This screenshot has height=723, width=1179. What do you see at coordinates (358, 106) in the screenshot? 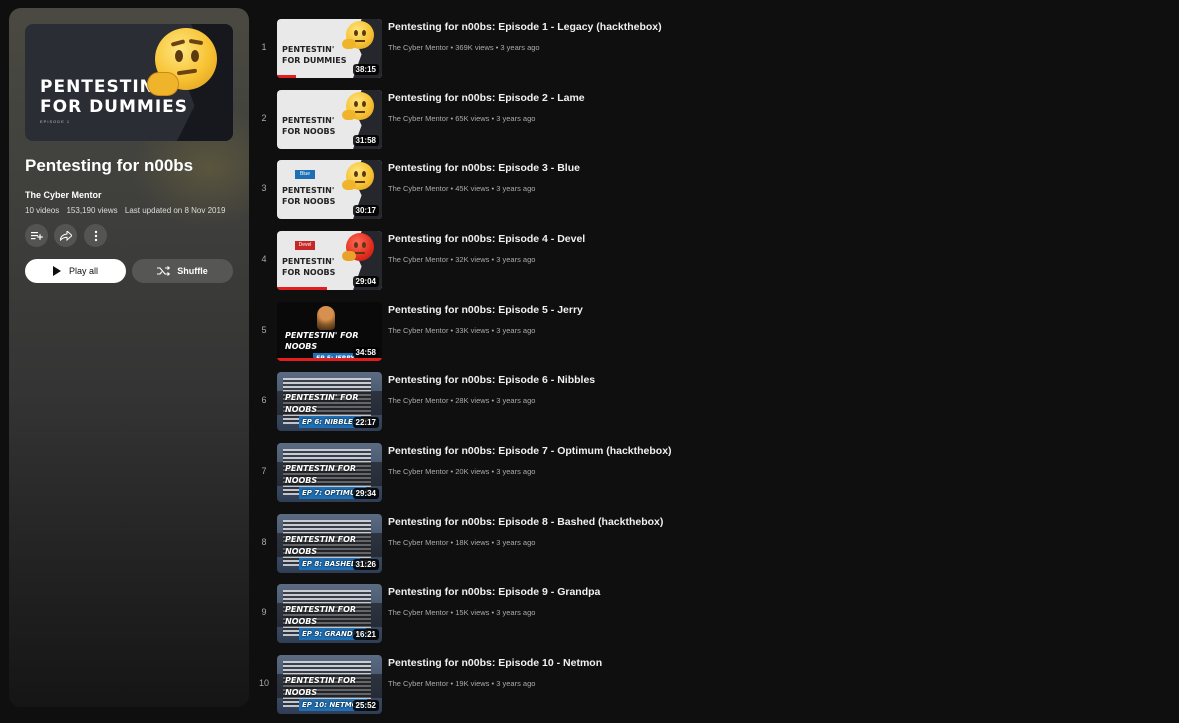
I see `thinking-face-icon` at bounding box center [358, 106].